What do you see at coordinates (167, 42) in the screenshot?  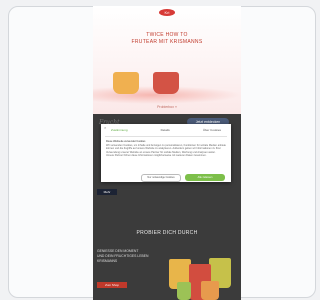 I see `hero-title-line-2: FRUTEAR MIT KRISMANNS` at bounding box center [167, 42].